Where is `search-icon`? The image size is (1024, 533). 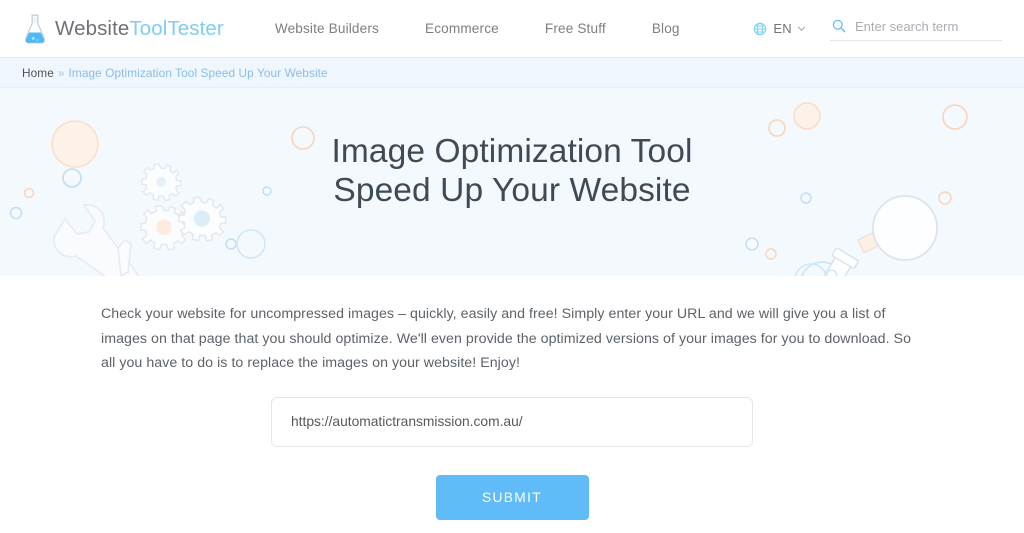 search-icon is located at coordinates (839, 26).